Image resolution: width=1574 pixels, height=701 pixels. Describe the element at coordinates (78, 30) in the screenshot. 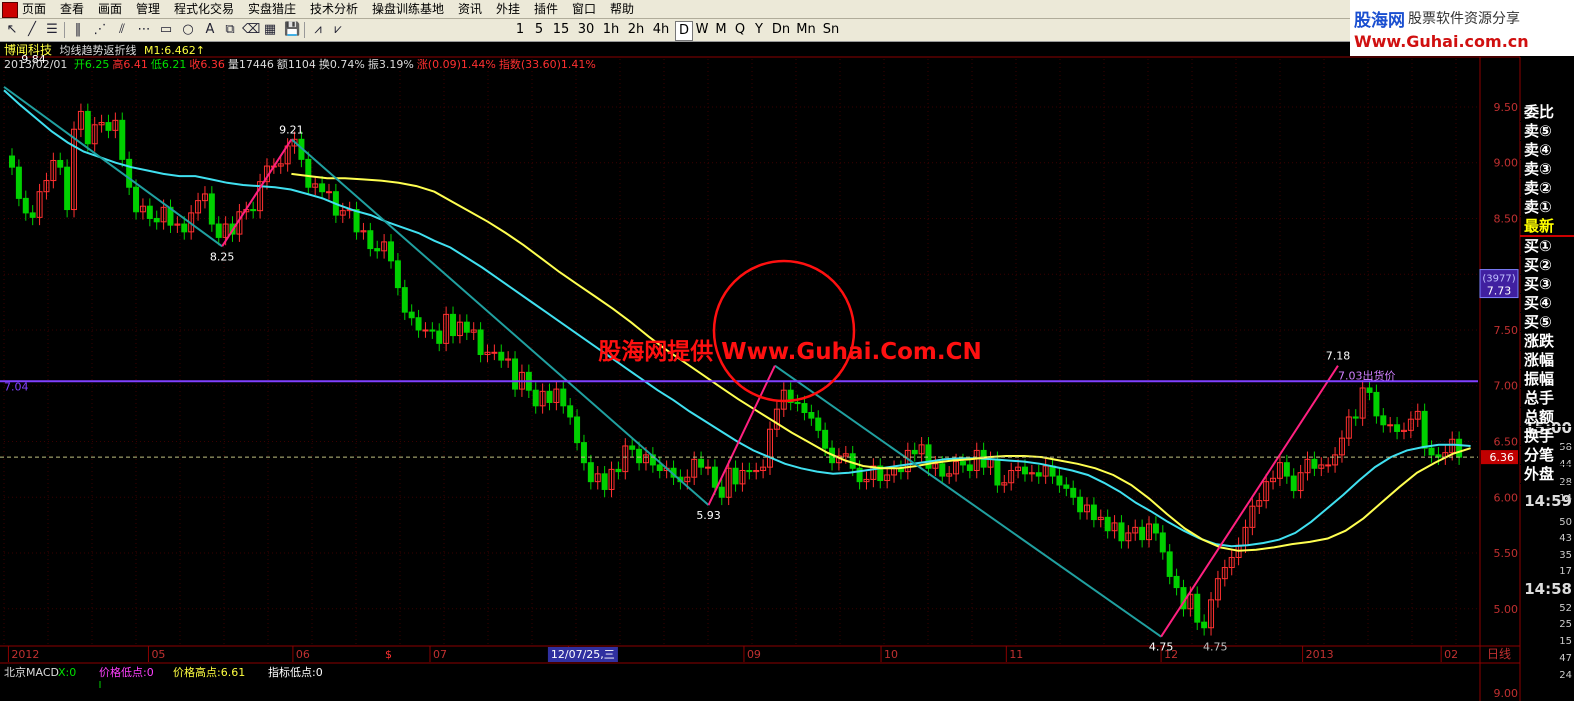

I see `bars-icon: ‖` at that location.